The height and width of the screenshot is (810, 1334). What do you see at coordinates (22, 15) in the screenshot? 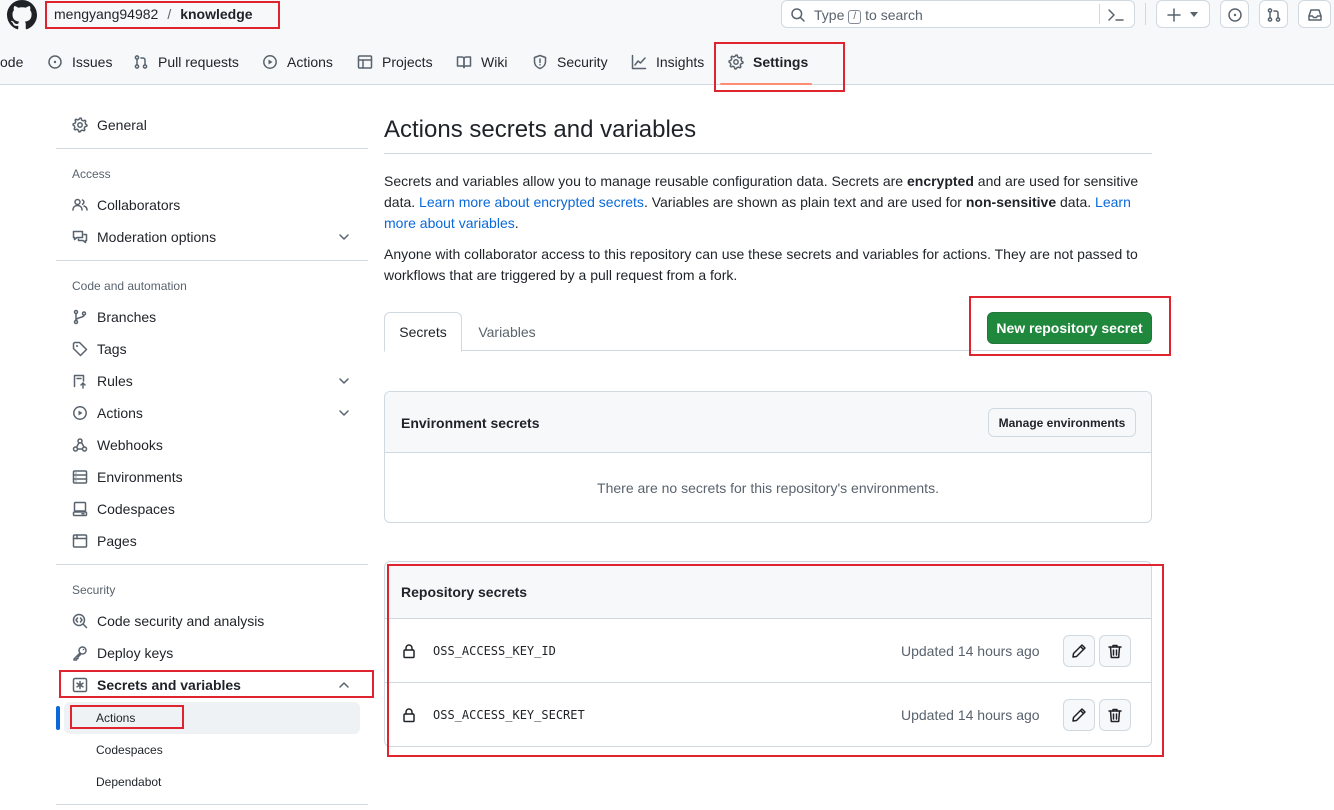
I see `github-logo-icon` at bounding box center [22, 15].